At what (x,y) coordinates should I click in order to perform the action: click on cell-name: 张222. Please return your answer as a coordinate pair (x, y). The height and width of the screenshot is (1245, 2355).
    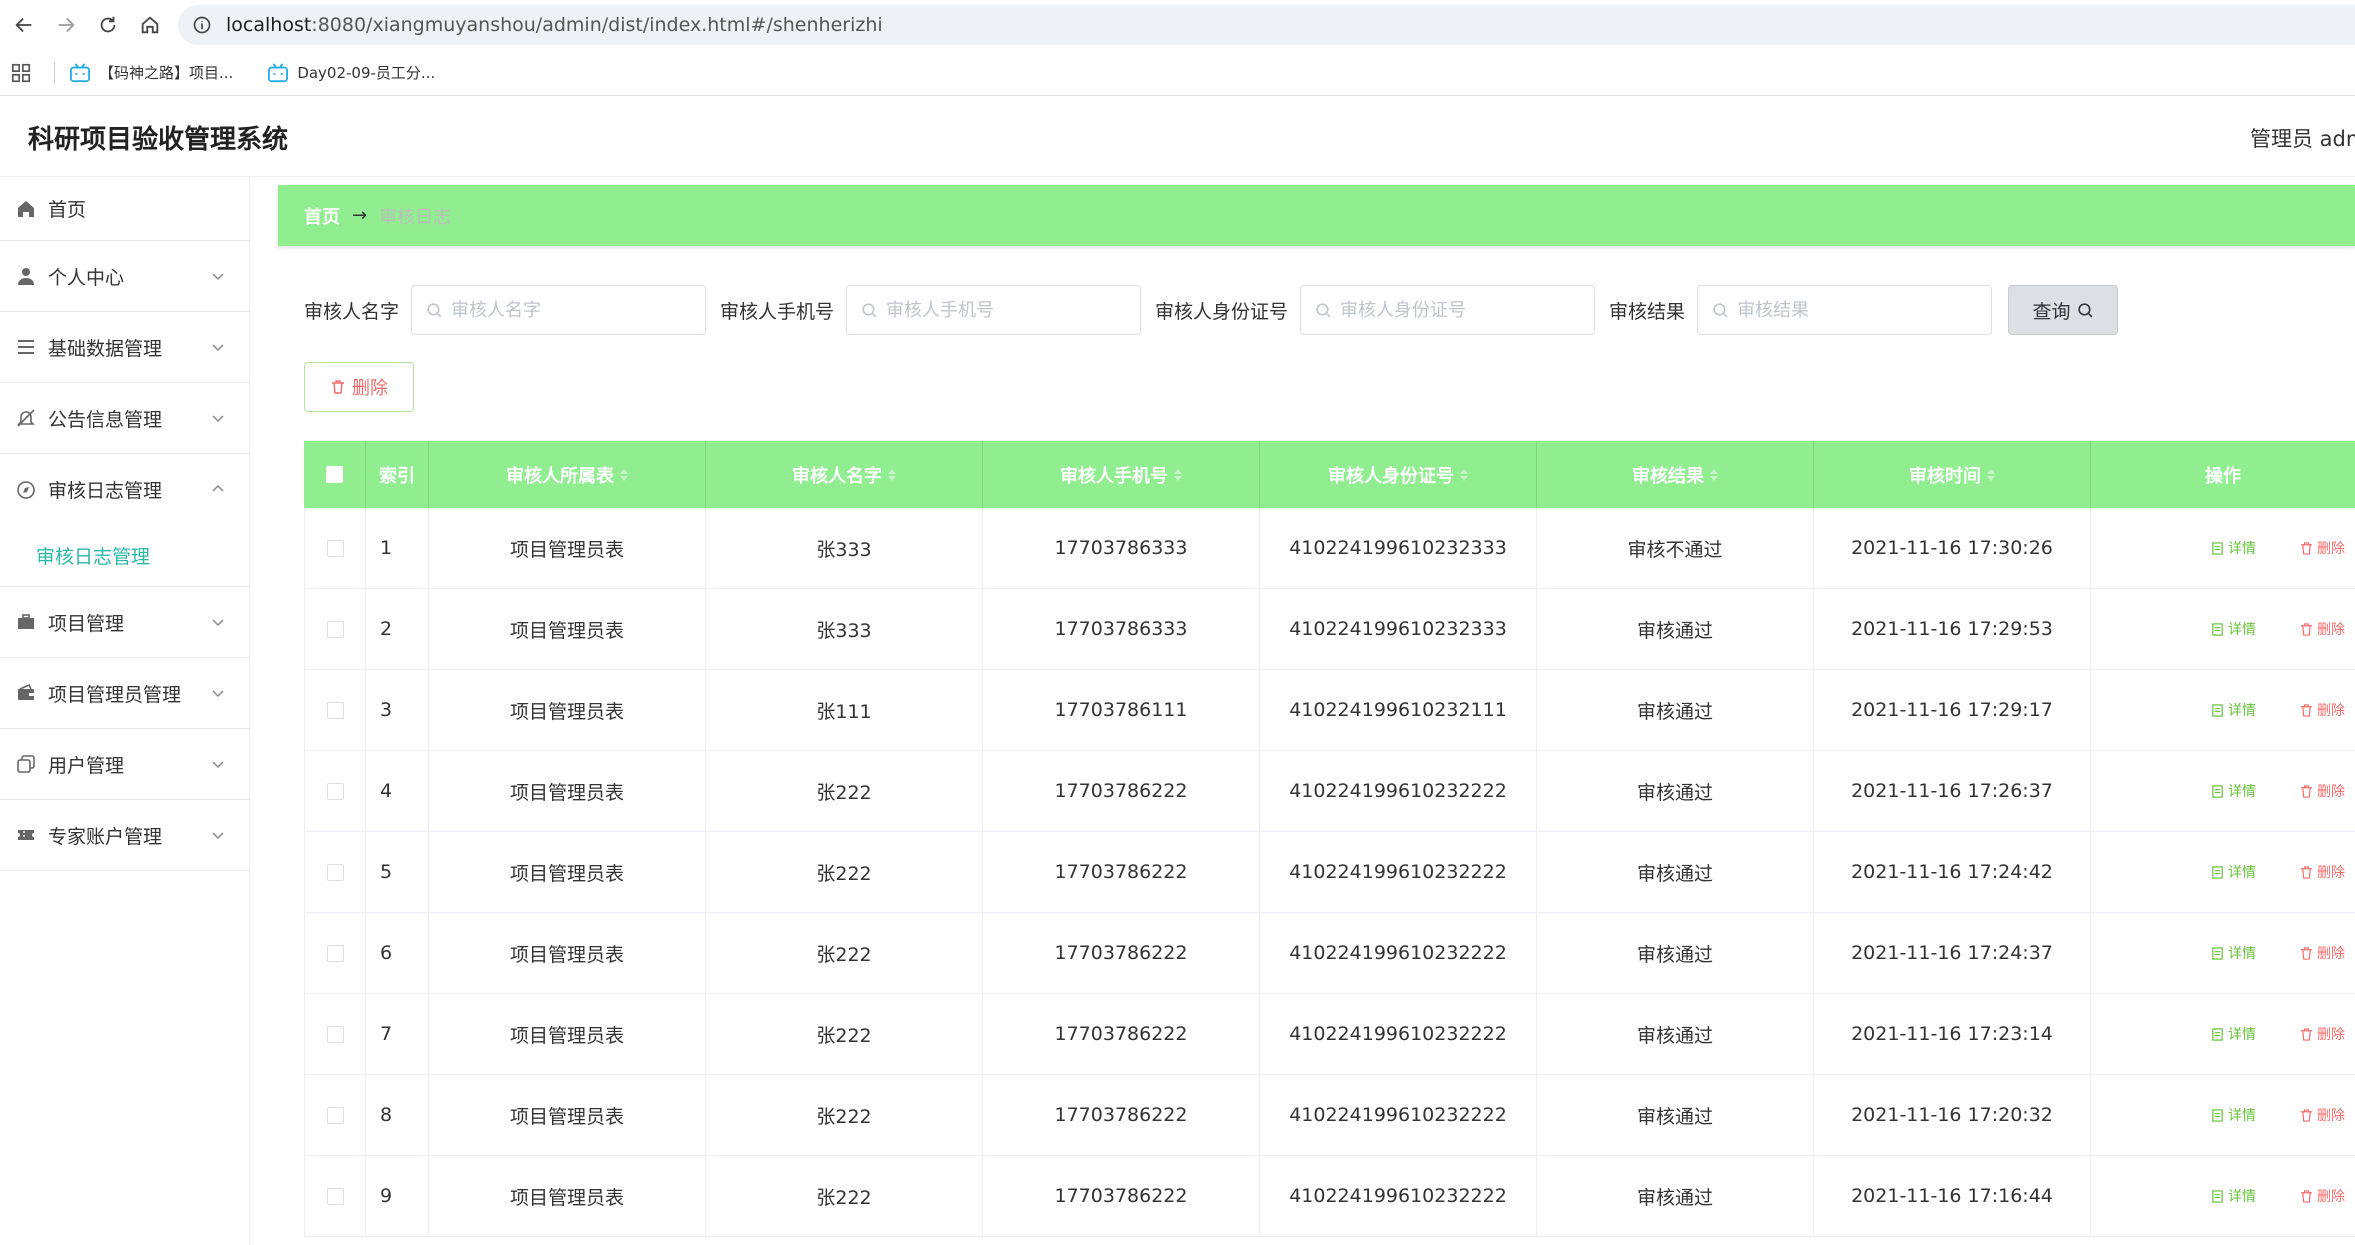
    Looking at the image, I should click on (844, 872).